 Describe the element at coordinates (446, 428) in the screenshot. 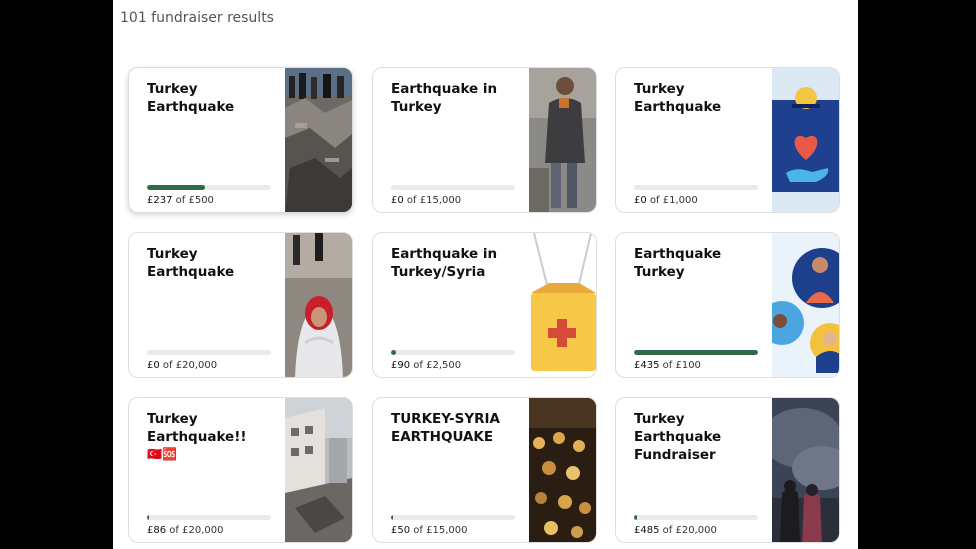

I see `card-title: TURKEY-SYRIA EARTHQUAKE` at that location.